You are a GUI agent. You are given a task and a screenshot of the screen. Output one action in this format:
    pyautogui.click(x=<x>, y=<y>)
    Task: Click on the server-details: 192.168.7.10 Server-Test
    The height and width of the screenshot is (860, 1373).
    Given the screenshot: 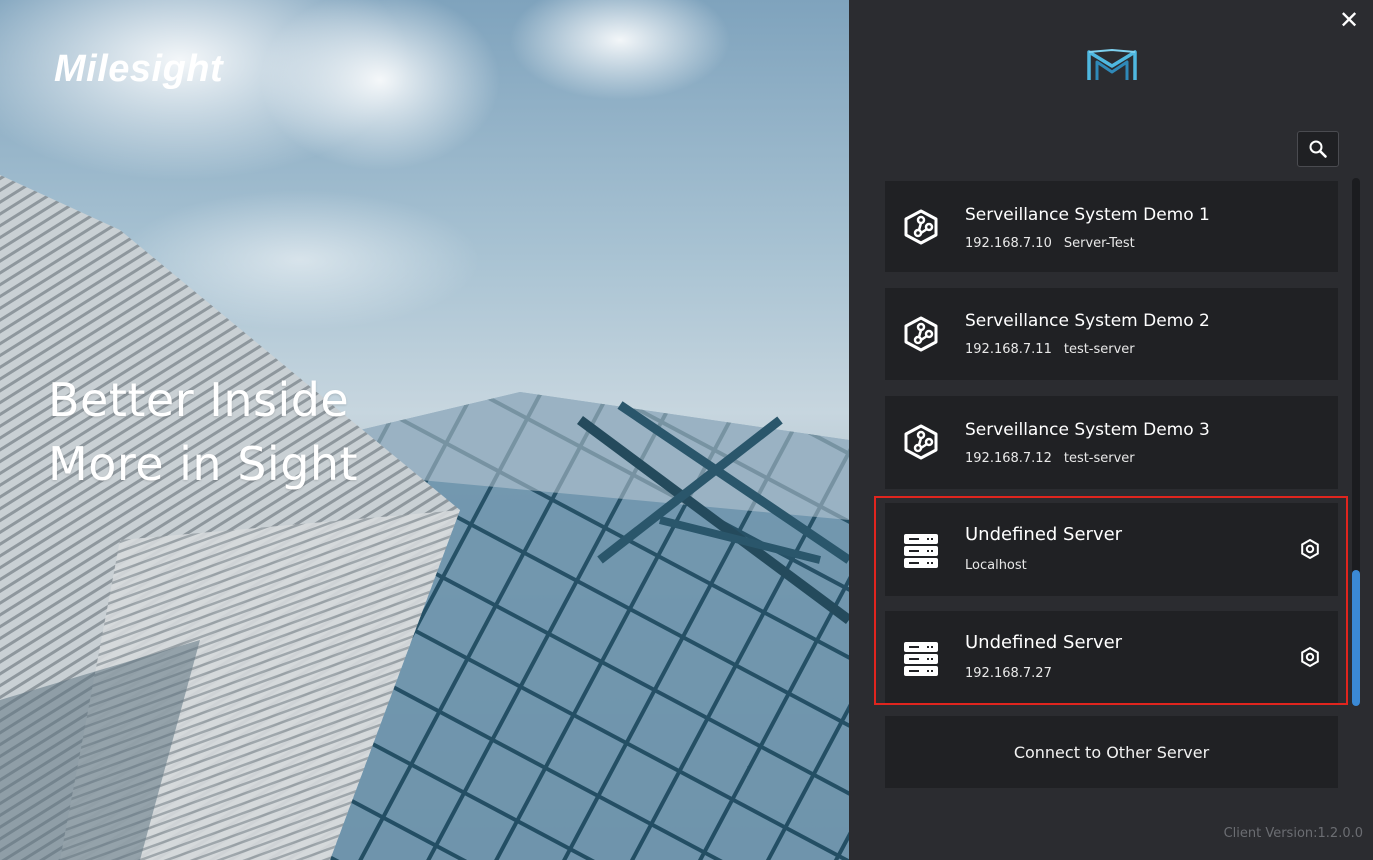 What is the action you would take?
    pyautogui.click(x=1050, y=243)
    